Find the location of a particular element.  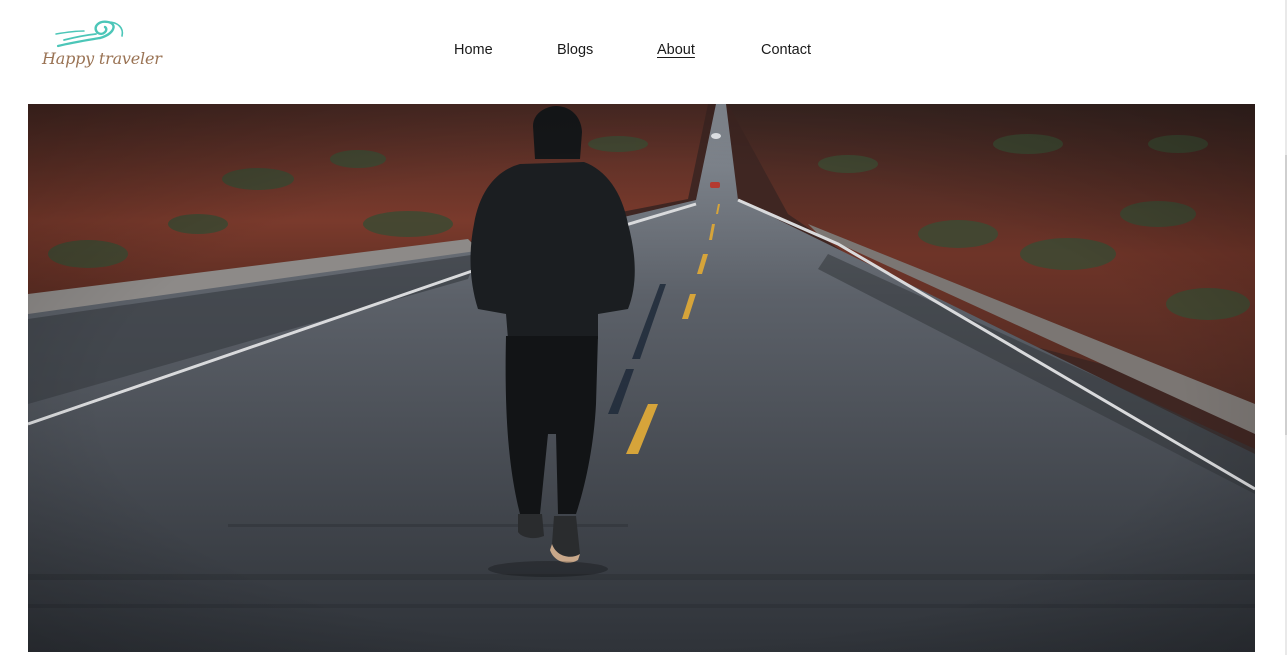

main-nav: Home Blogs About Contact is located at coordinates (642, 53).